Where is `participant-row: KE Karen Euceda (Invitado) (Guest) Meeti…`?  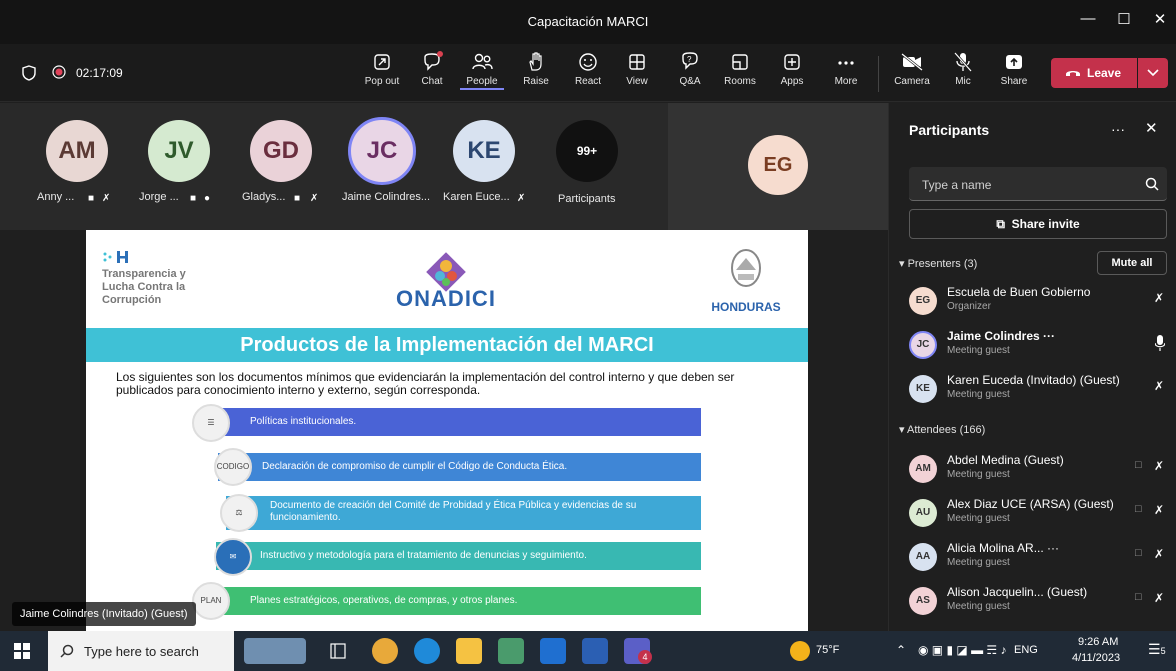 participant-row: KE Karen Euceda (Invitado) (Guest) Meeti… is located at coordinates (1040, 389).